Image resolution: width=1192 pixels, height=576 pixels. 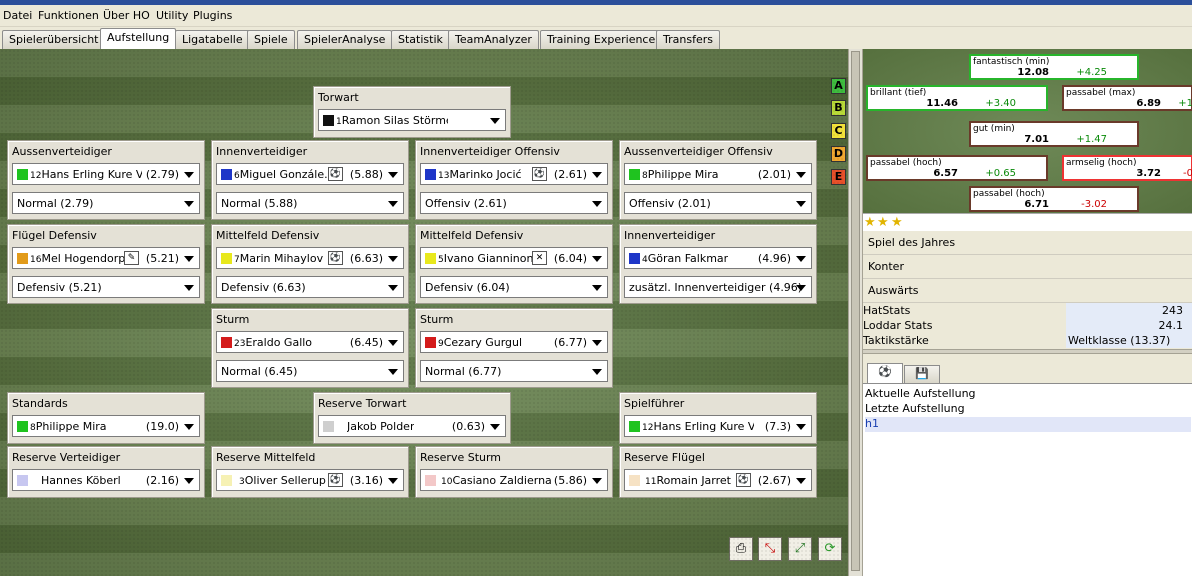 I want to click on player-select-sturm-1: 23Eraldo Gallo (6.45), so click(x=310, y=342).